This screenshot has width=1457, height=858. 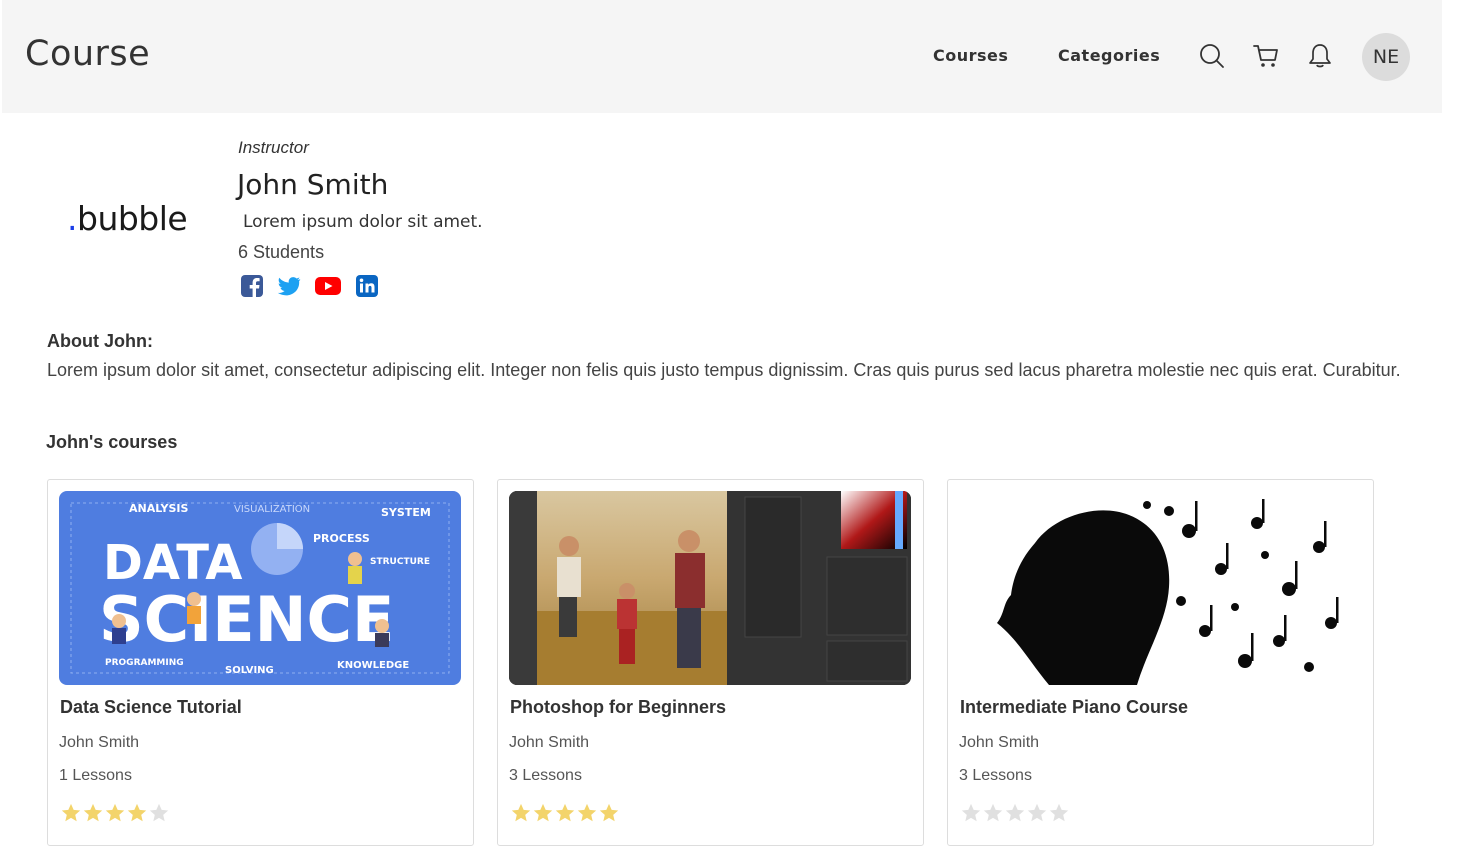 I want to click on courses-section-title: John's courses, so click(x=112, y=442).